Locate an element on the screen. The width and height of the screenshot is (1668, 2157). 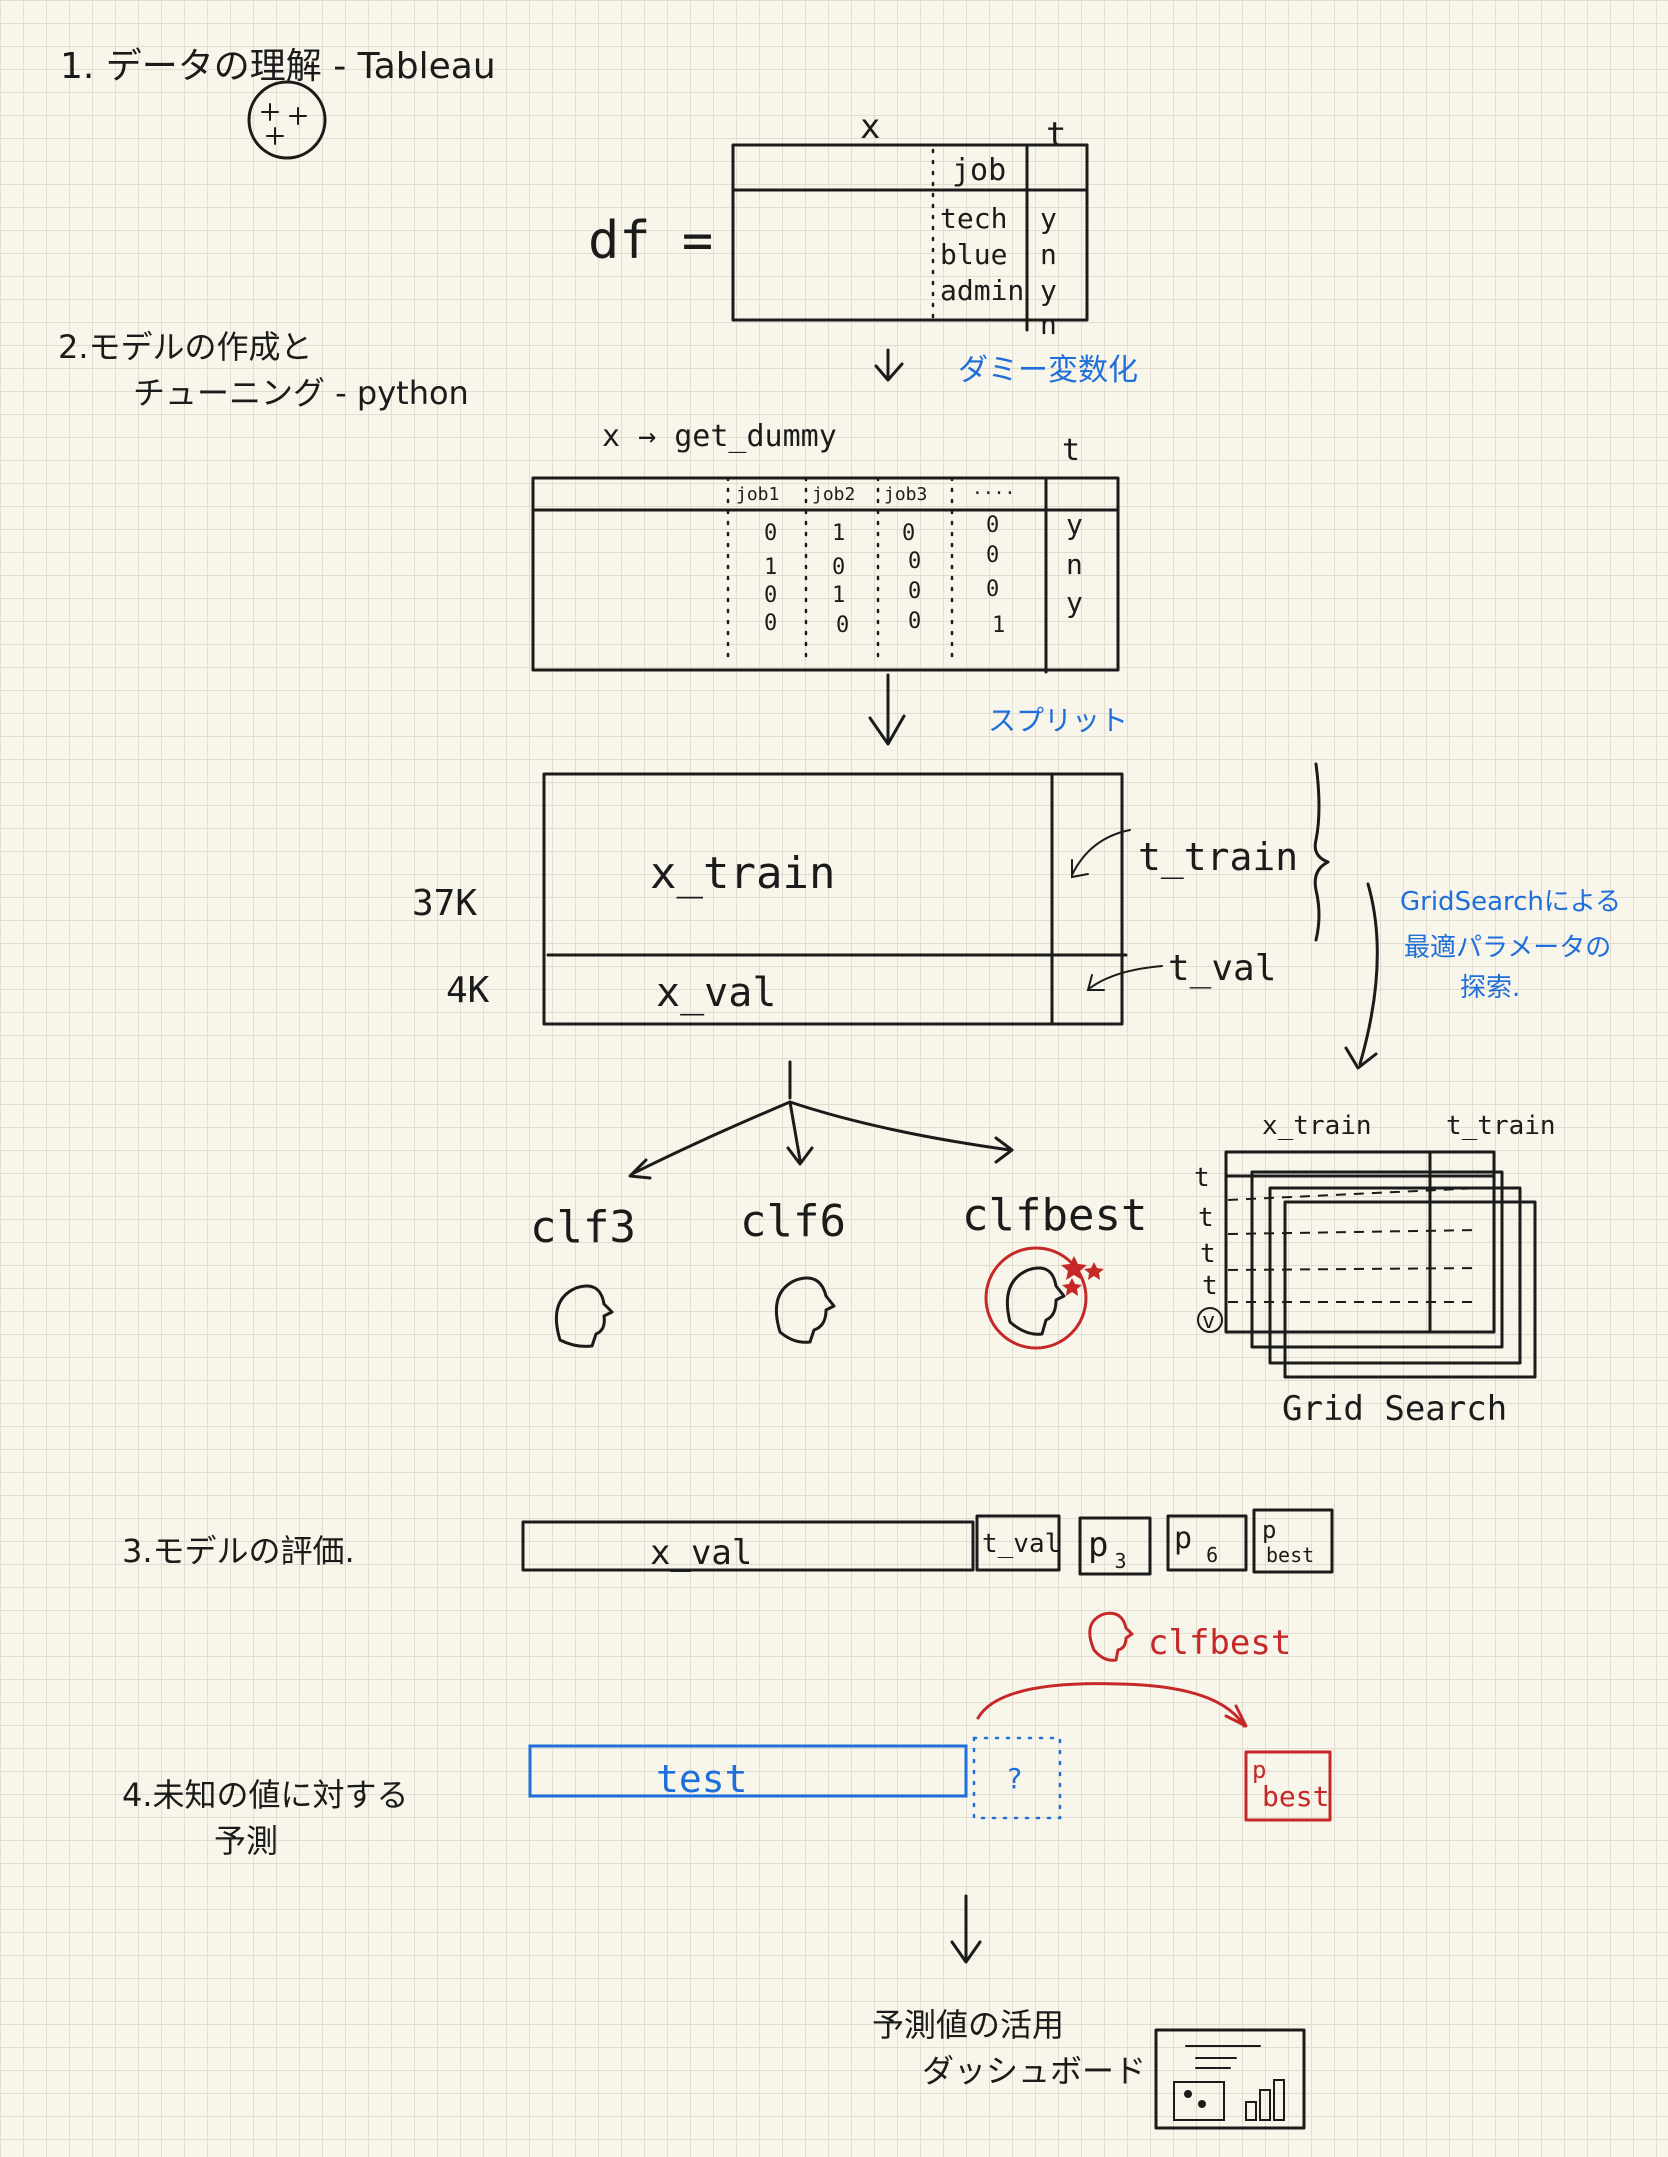
usage-subtitle: ダッシュボード is located at coordinates (1034, 2071).